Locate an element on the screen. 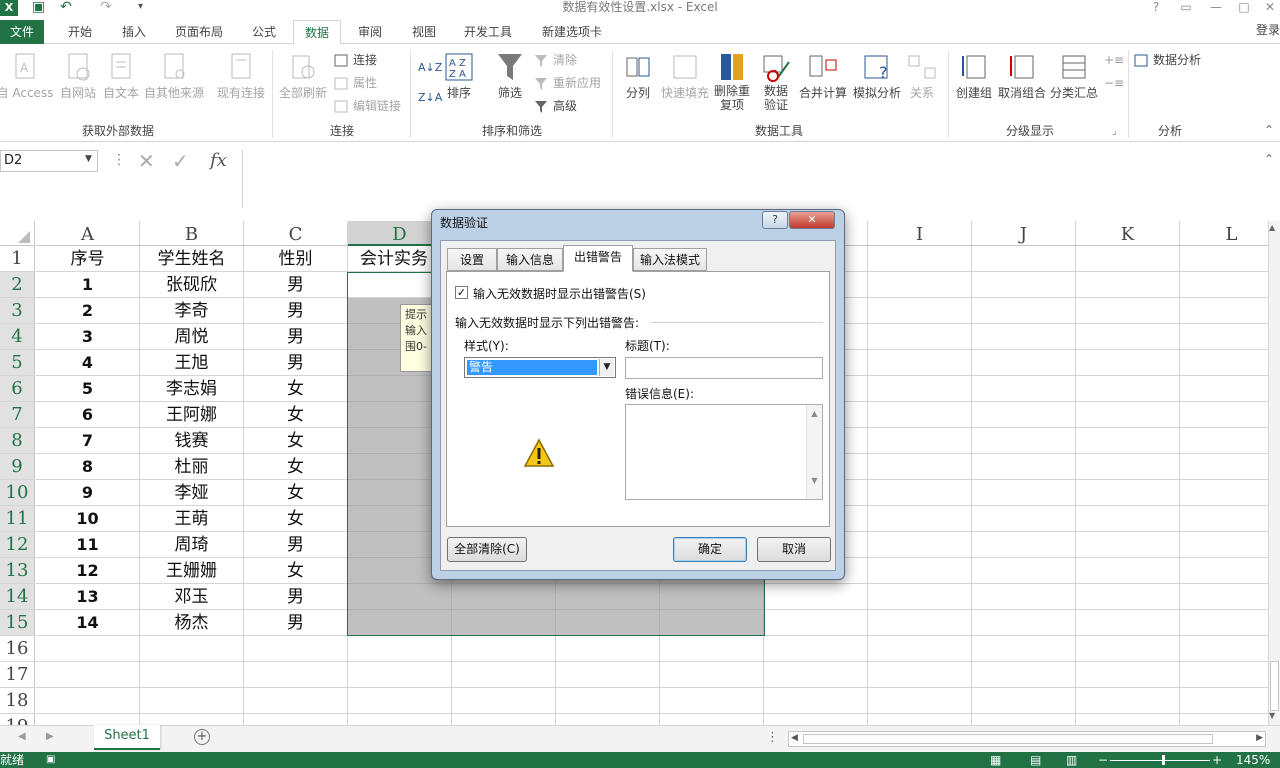 The height and width of the screenshot is (768, 1280). cell-k3 is located at coordinates (1128, 311).